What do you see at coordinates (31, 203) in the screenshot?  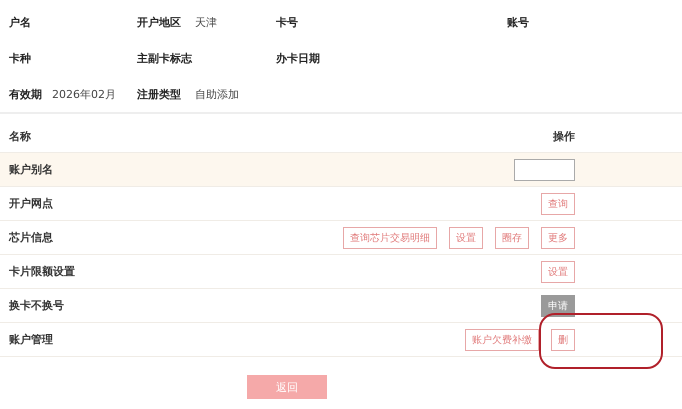 I see `row-label: 开户网点` at bounding box center [31, 203].